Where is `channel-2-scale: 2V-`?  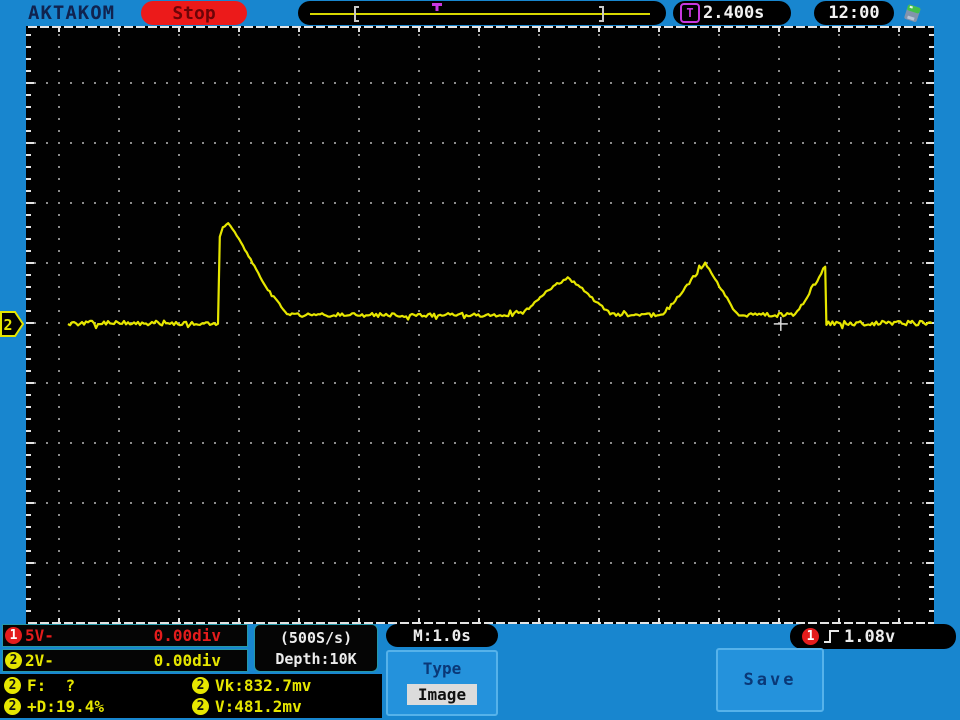 channel-2-scale: 2V- is located at coordinates (39, 660).